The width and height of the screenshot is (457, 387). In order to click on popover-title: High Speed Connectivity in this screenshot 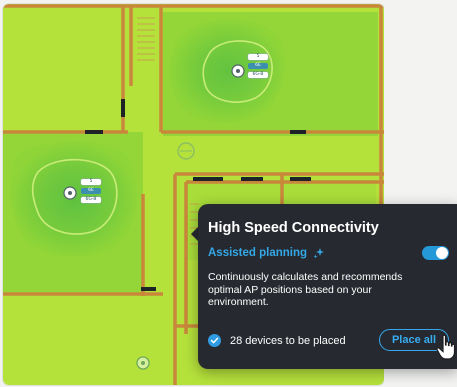, I will do `click(293, 228)`.